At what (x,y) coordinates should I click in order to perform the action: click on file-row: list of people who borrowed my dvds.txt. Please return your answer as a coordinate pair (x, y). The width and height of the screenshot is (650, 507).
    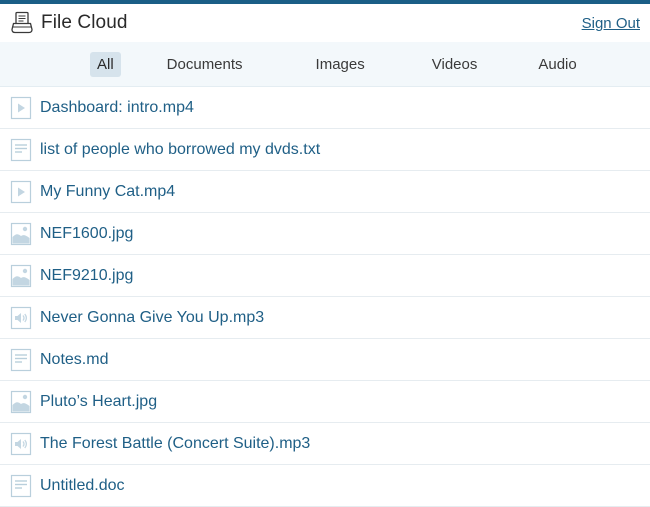
    Looking at the image, I should click on (325, 150).